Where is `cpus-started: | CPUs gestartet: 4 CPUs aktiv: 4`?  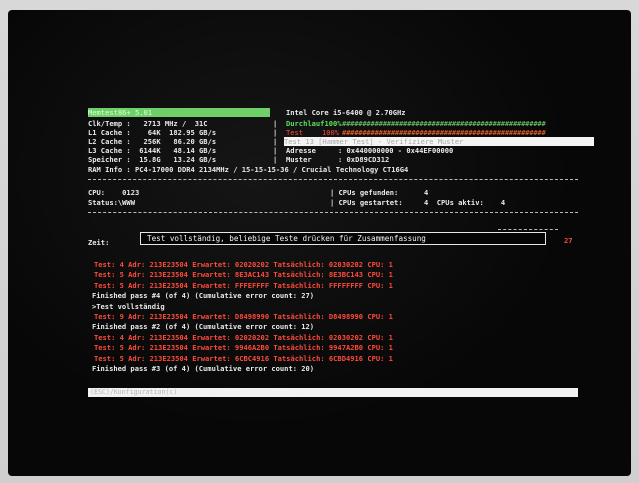
cpus-started: | CPUs gestartet: 4 CPUs aktiv: 4 is located at coordinates (418, 202).